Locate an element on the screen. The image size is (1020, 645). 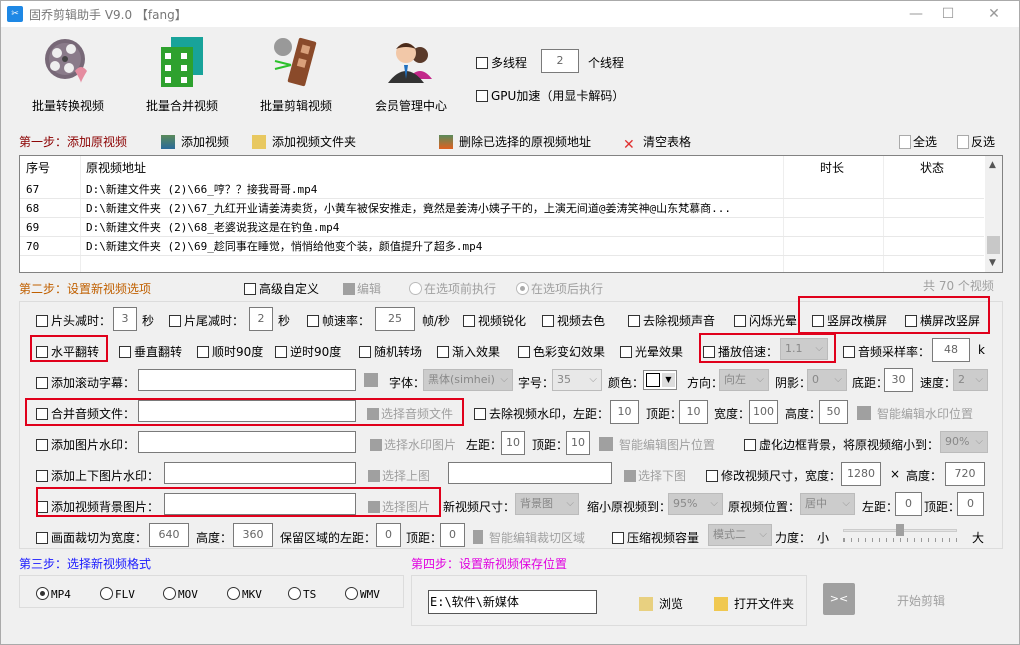
fps-input: 25 is located at coordinates (395, 319).